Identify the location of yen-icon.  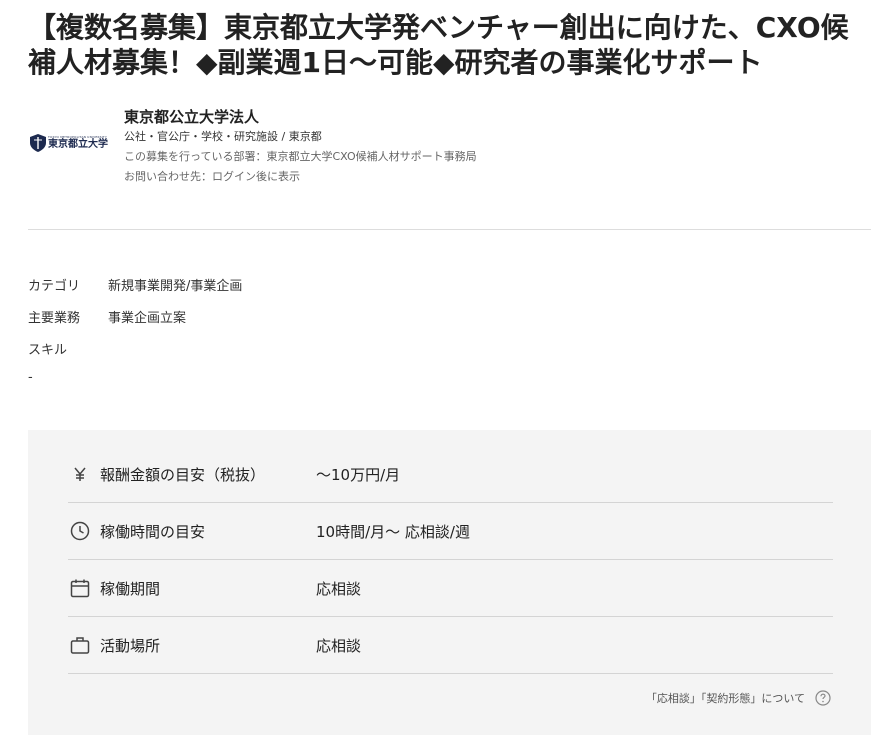
(80, 474).